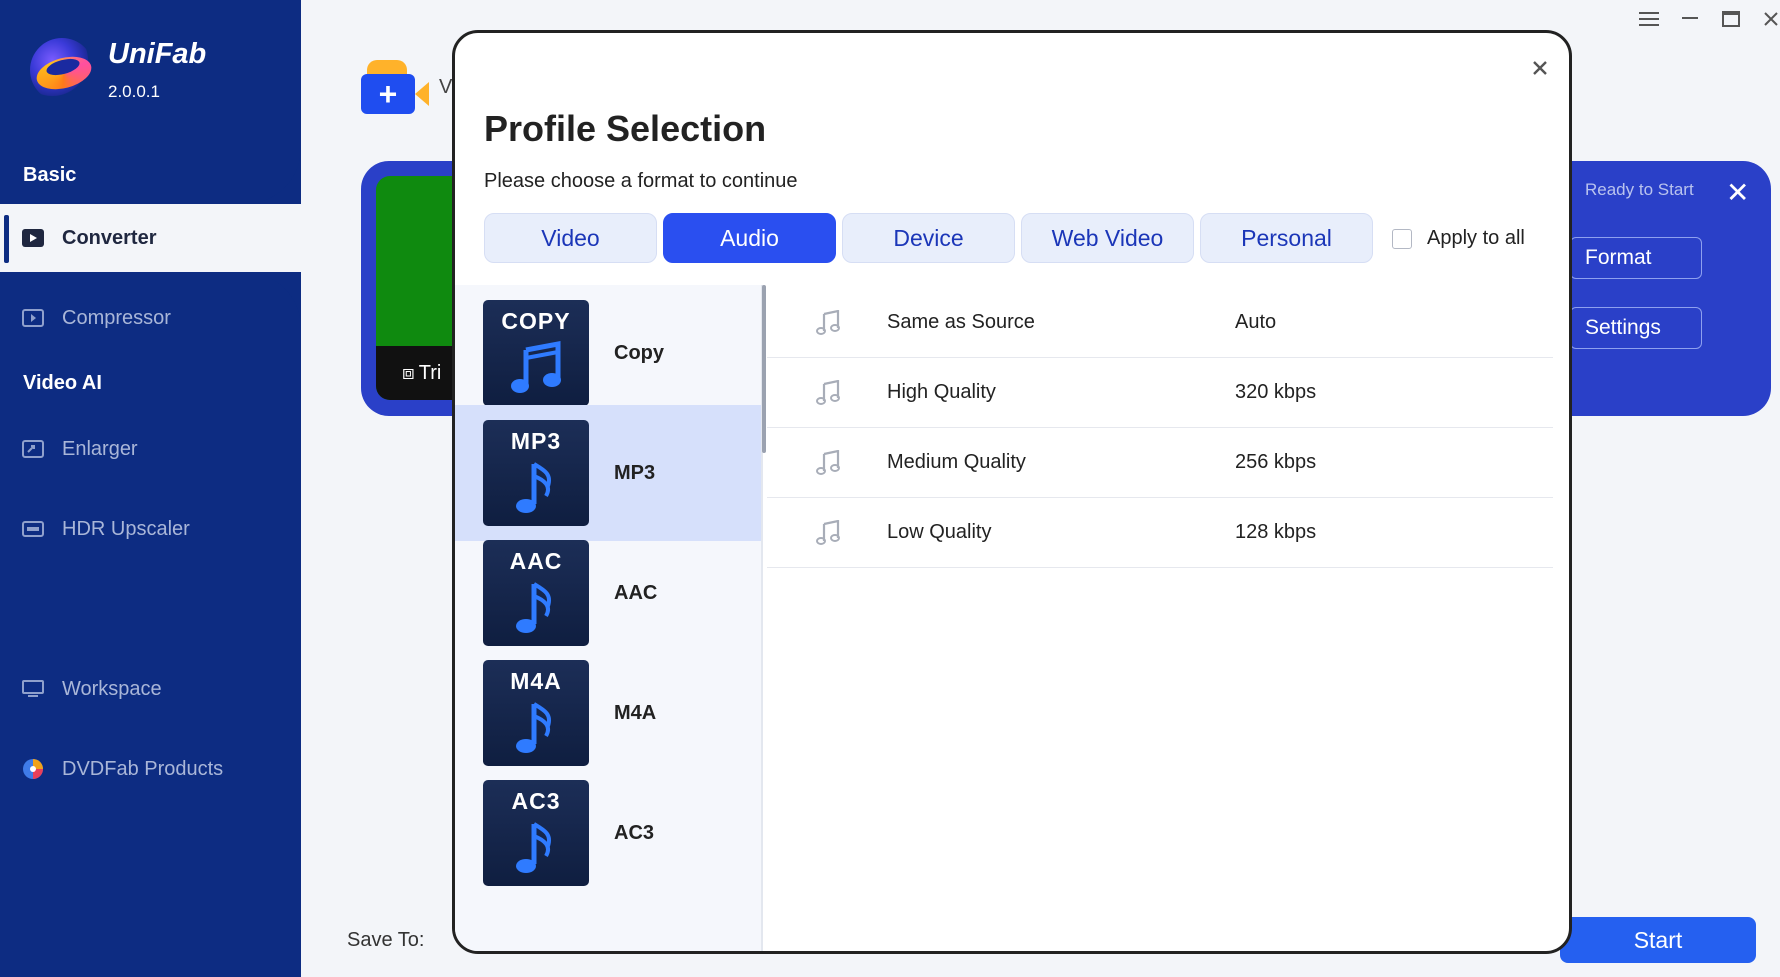 The height and width of the screenshot is (977, 1780). What do you see at coordinates (570, 238) in the screenshot?
I see `tab-video: Video` at bounding box center [570, 238].